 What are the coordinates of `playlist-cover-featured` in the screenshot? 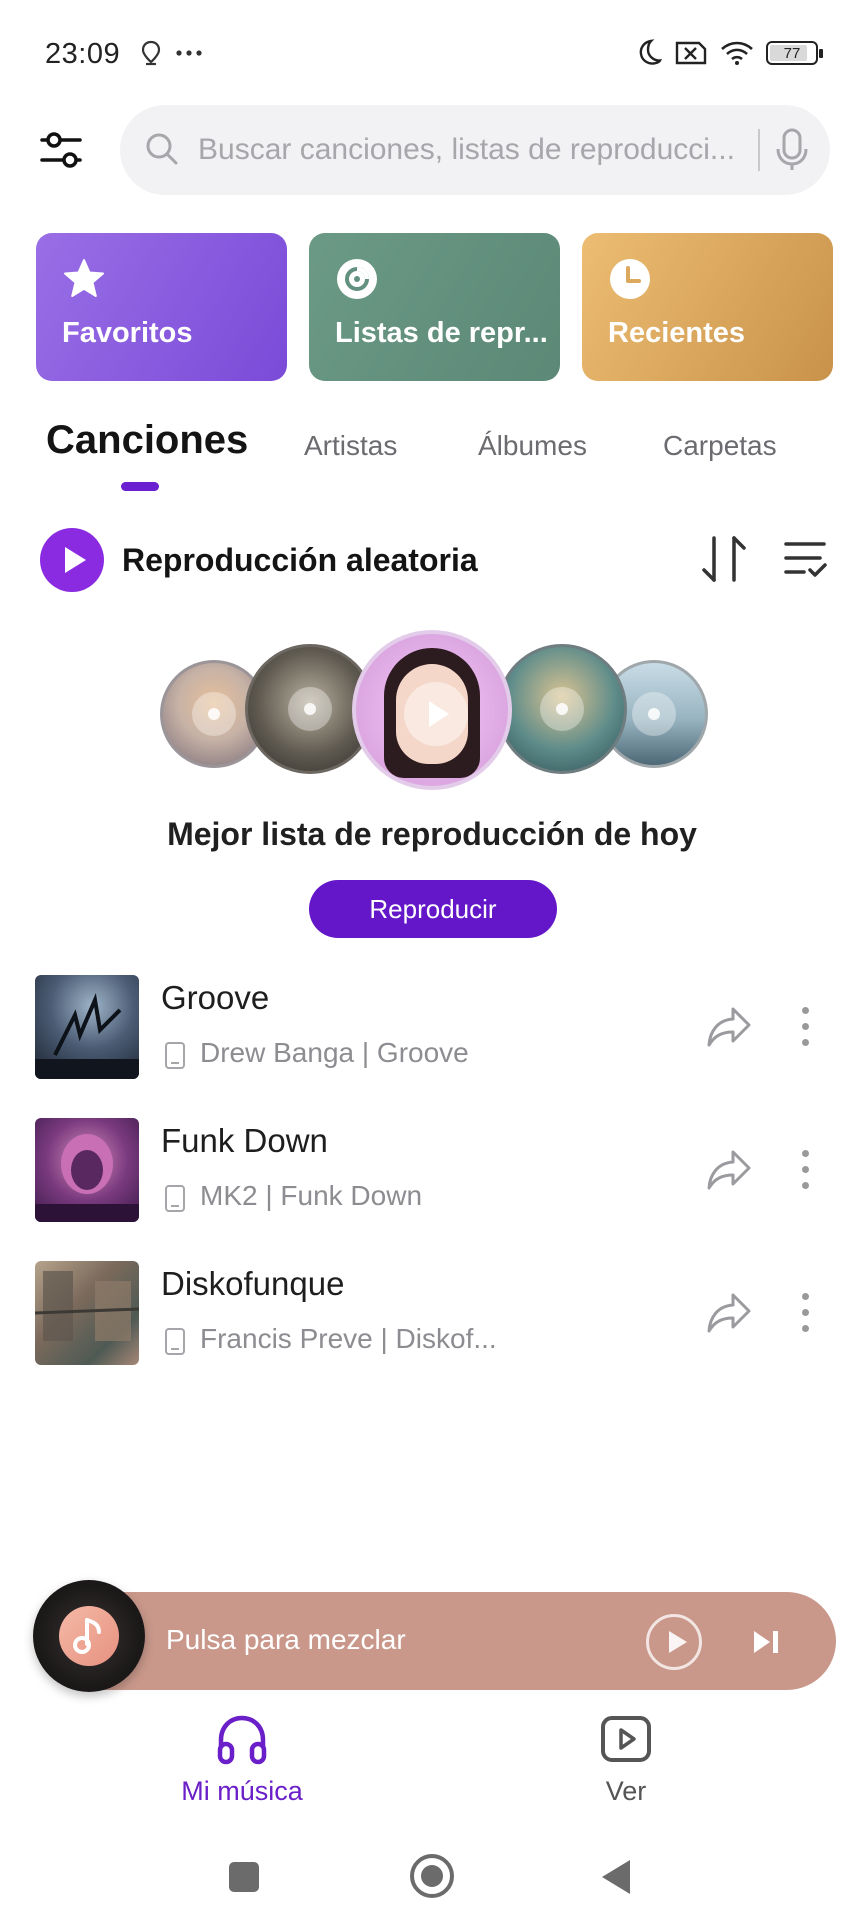 It's located at (432, 710).